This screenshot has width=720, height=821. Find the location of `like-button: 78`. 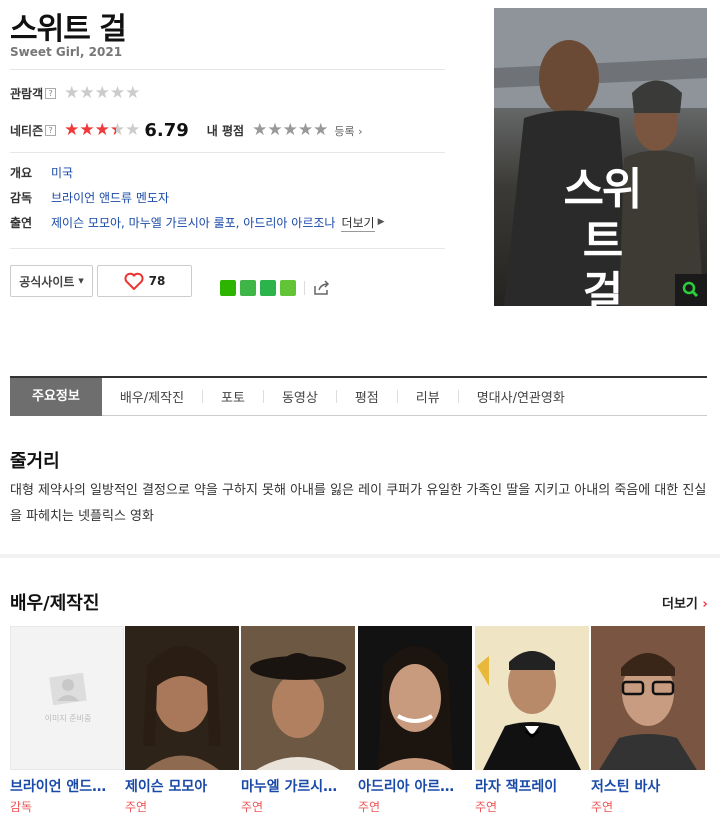

like-button: 78 is located at coordinates (144, 281).